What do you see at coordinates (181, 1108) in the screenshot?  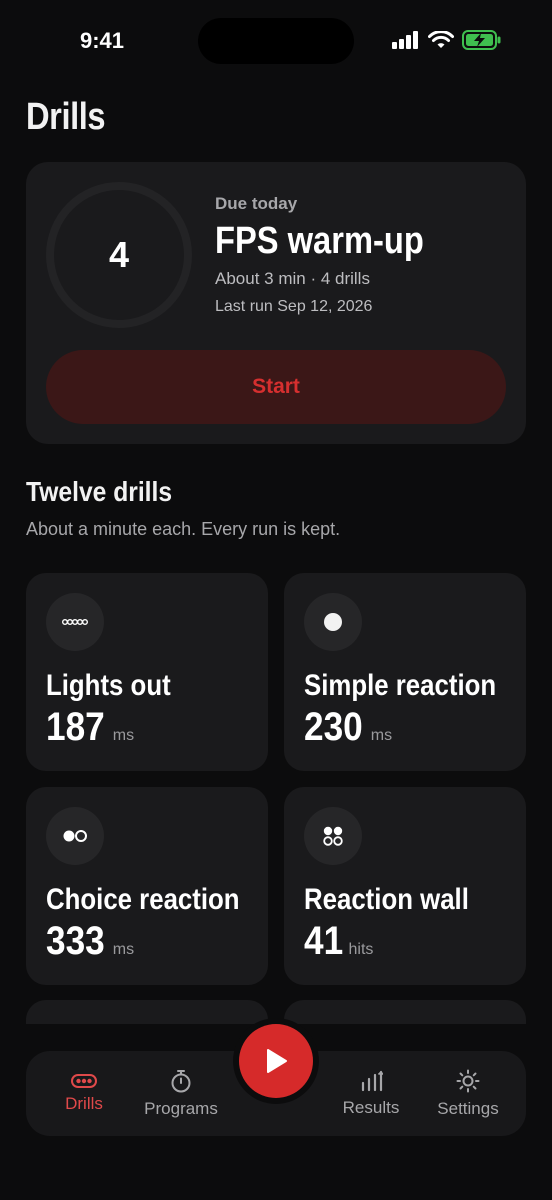 I see `tab-label: Programs` at bounding box center [181, 1108].